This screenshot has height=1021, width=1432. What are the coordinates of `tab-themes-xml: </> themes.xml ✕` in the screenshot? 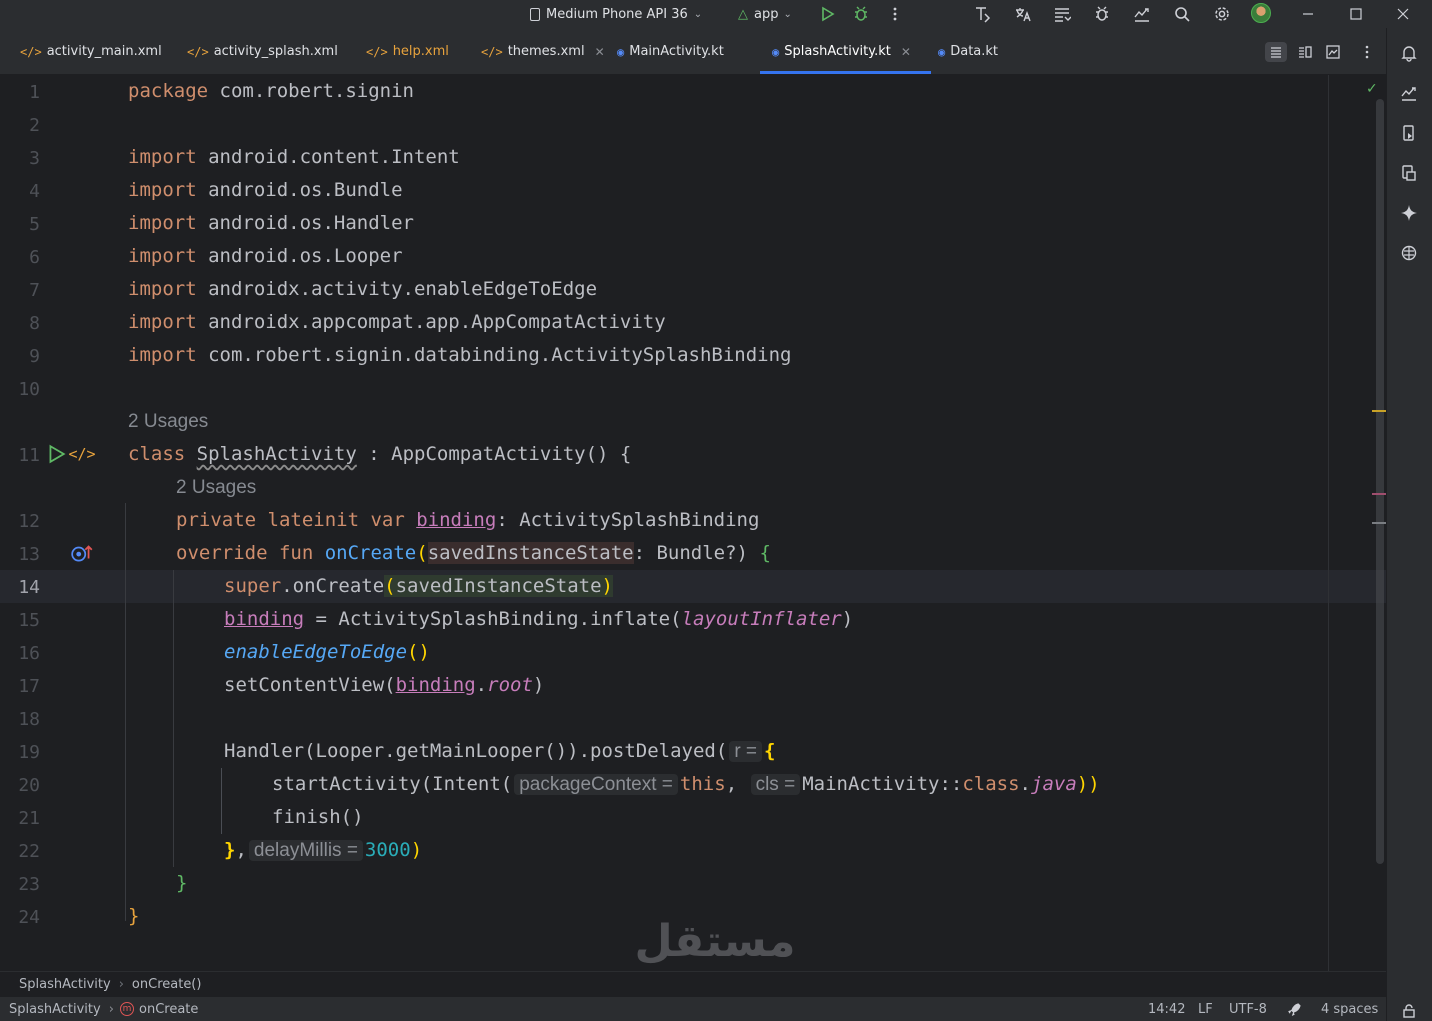 It's located at (543, 51).